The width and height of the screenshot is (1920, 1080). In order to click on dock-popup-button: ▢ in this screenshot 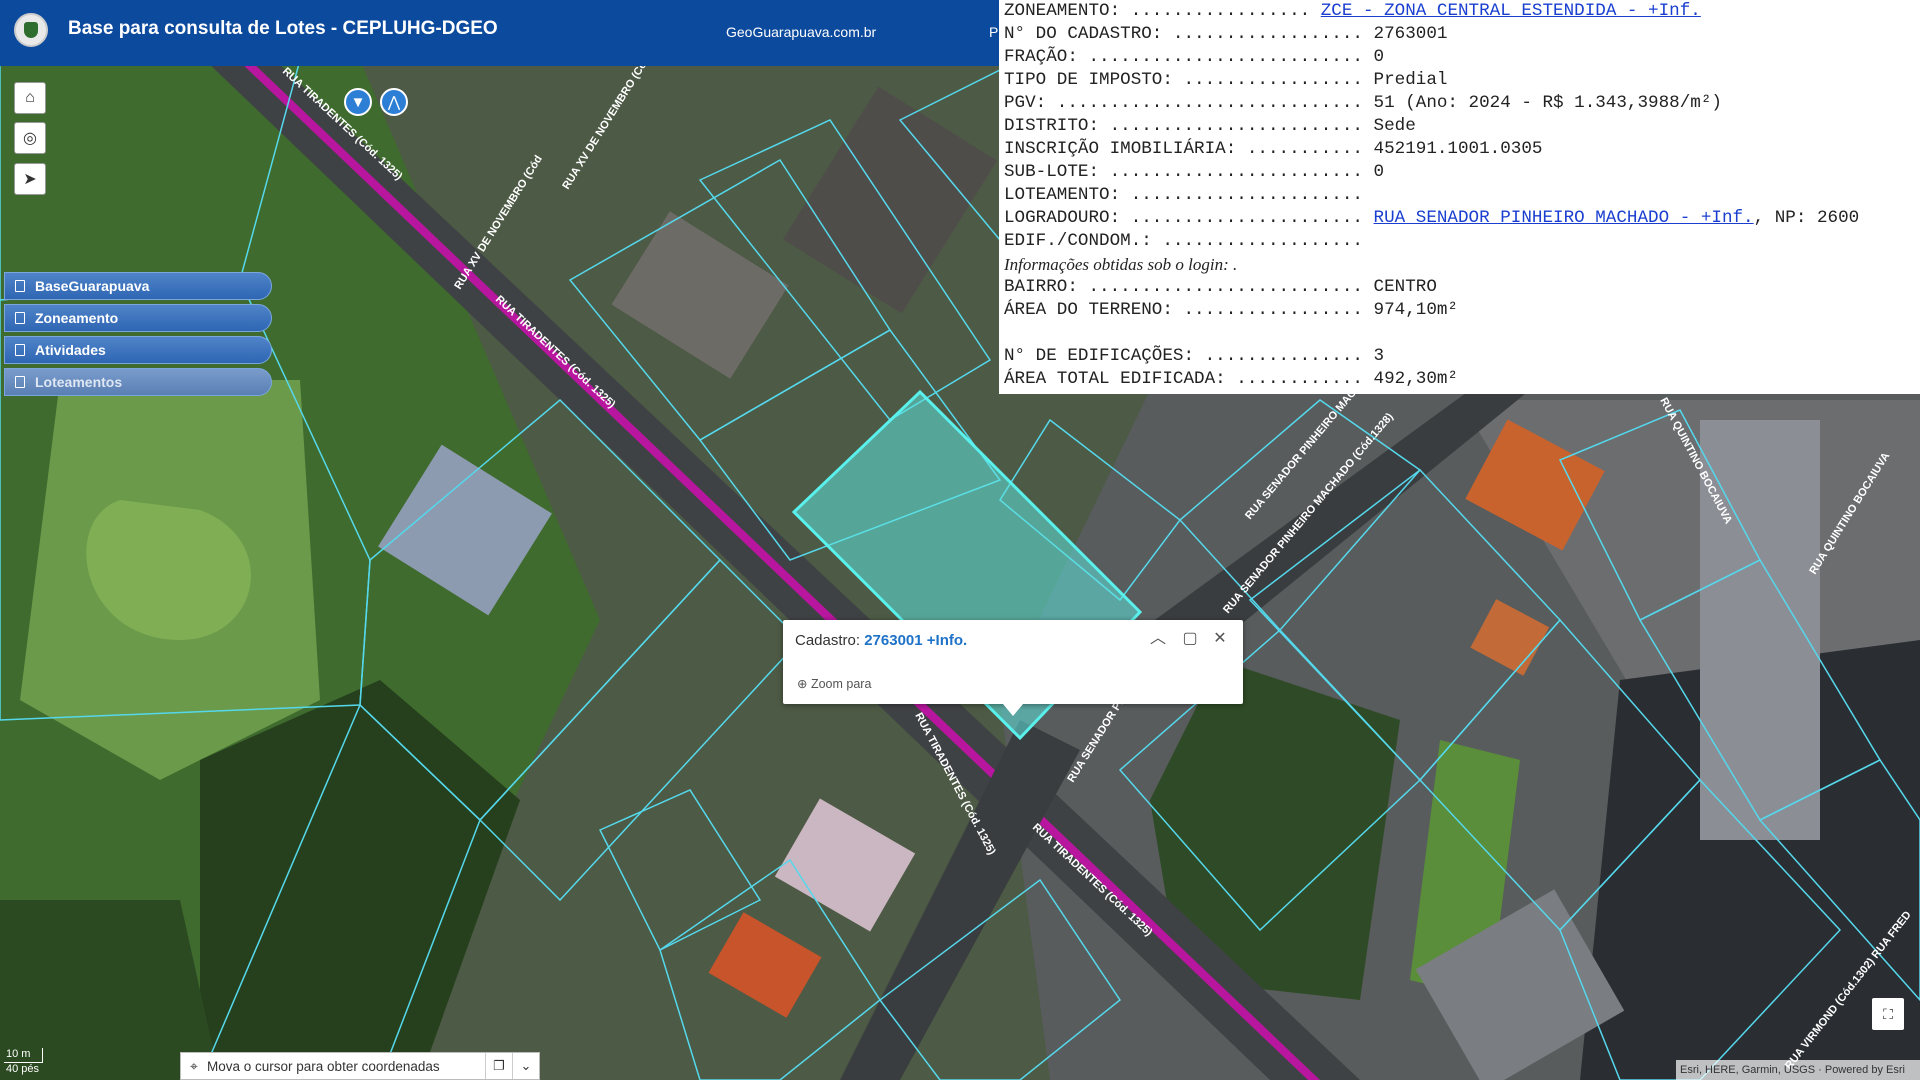, I will do `click(1190, 639)`.